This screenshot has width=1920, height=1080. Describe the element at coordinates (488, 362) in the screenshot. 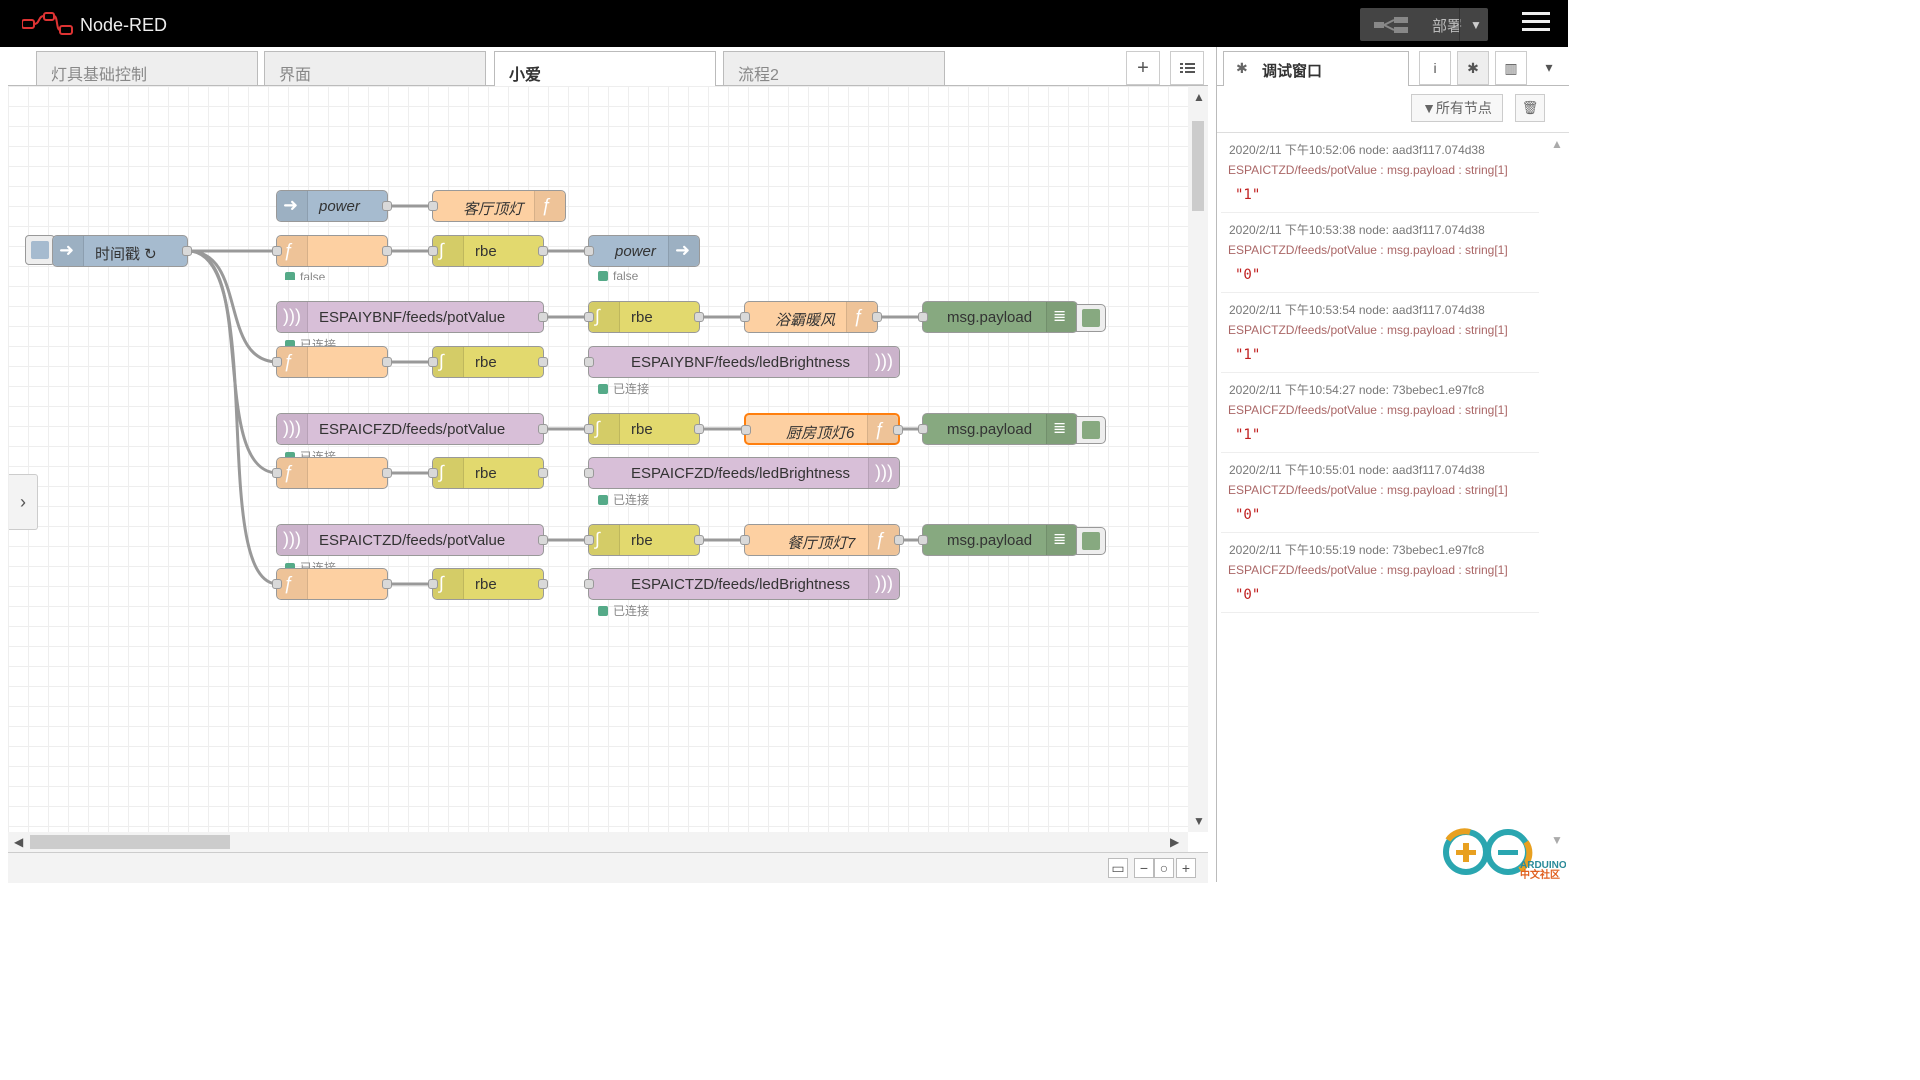

I see `rbe-node-3: ∫ rbe` at that location.